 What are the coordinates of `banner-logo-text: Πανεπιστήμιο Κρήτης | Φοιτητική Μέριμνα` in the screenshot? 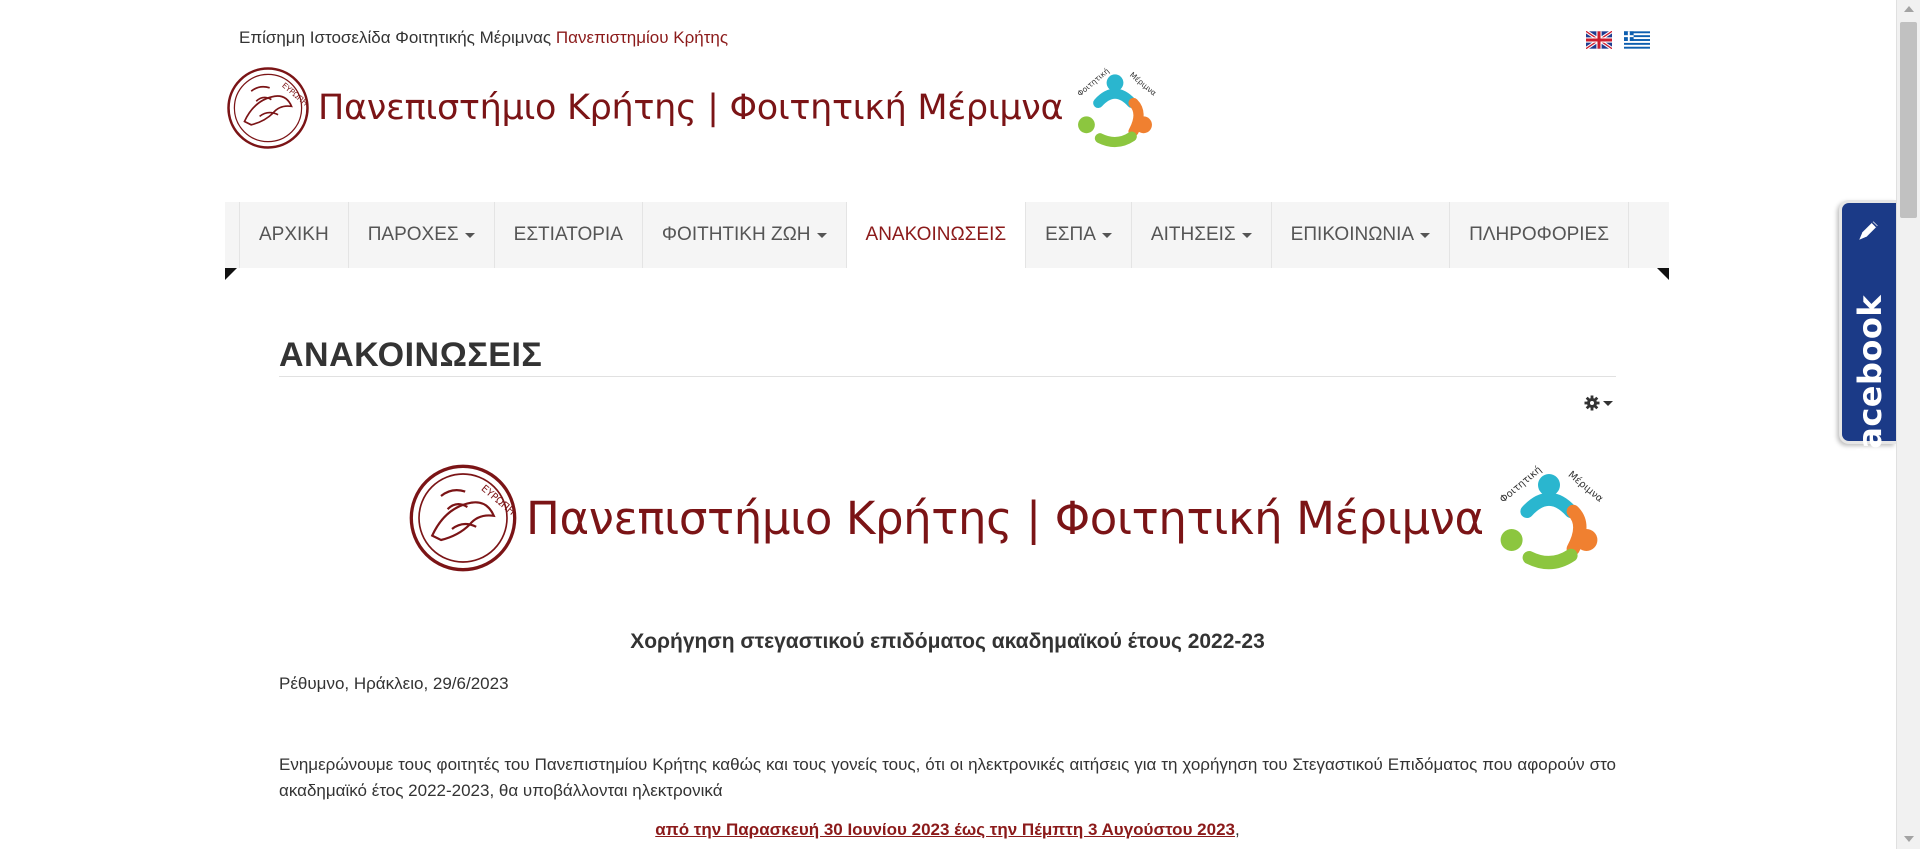 It's located at (1005, 518).